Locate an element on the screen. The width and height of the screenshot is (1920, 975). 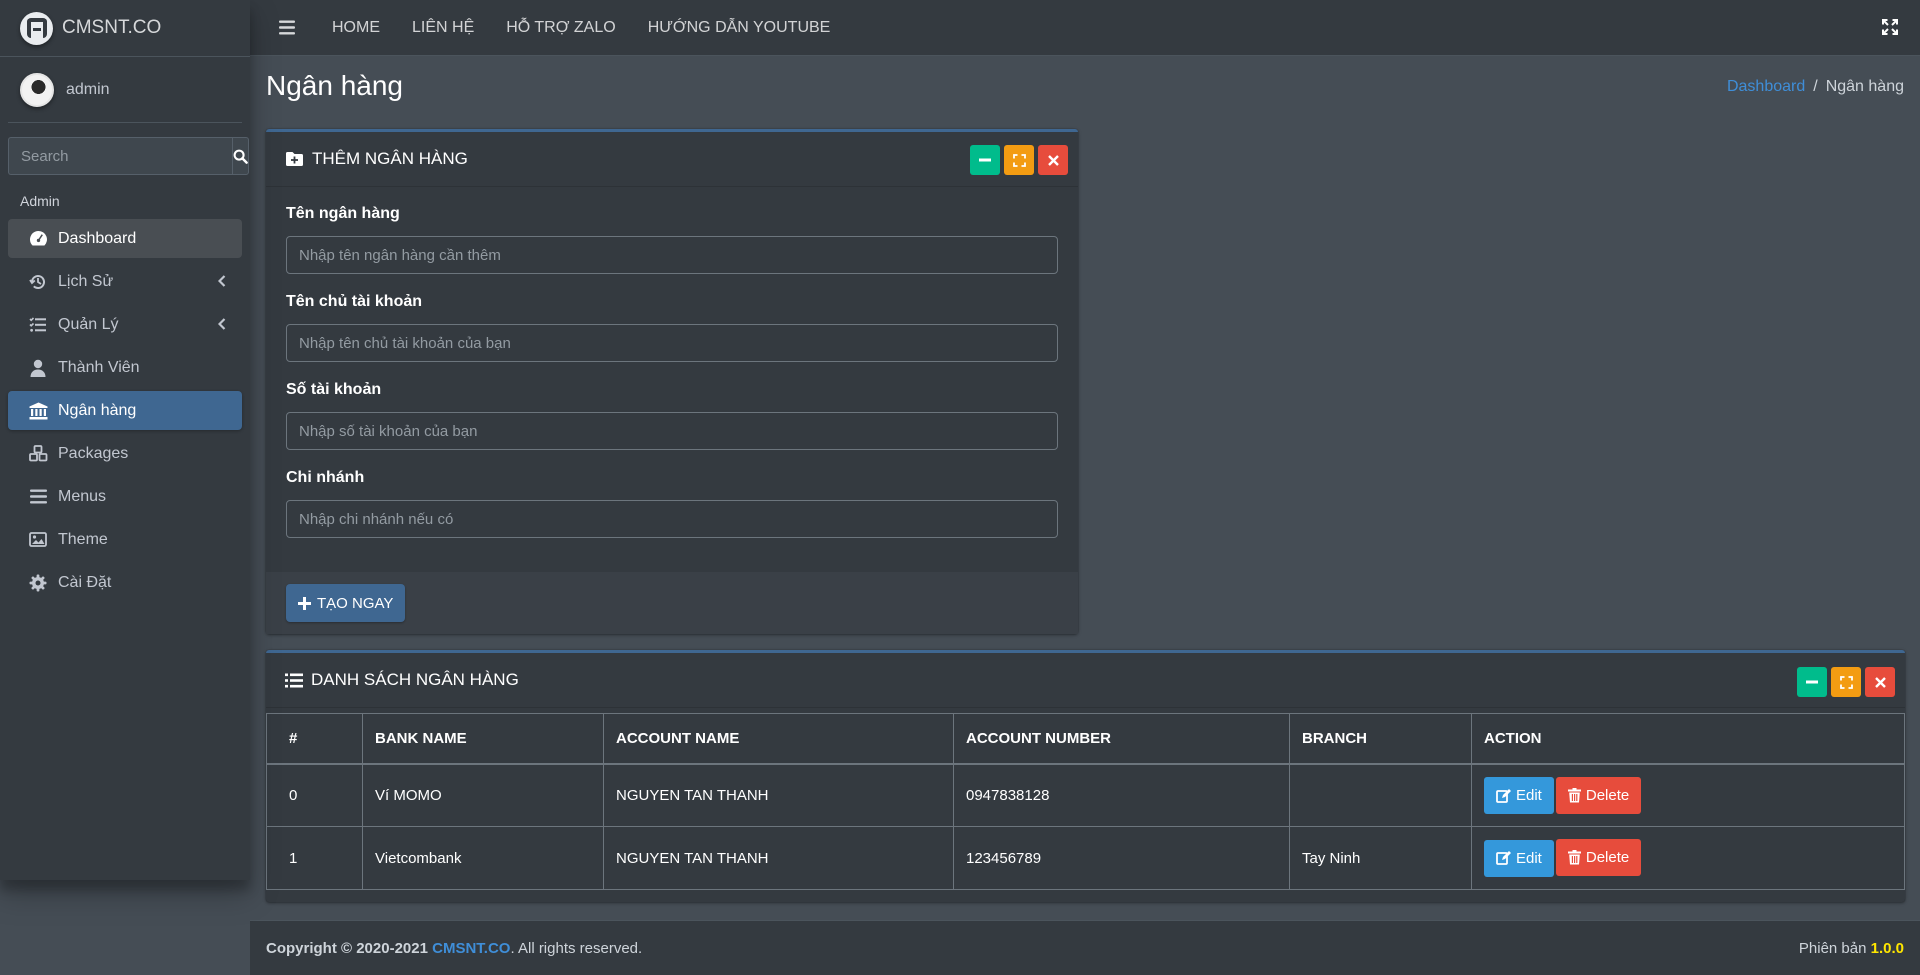
hamburger-icon is located at coordinates (287, 27).